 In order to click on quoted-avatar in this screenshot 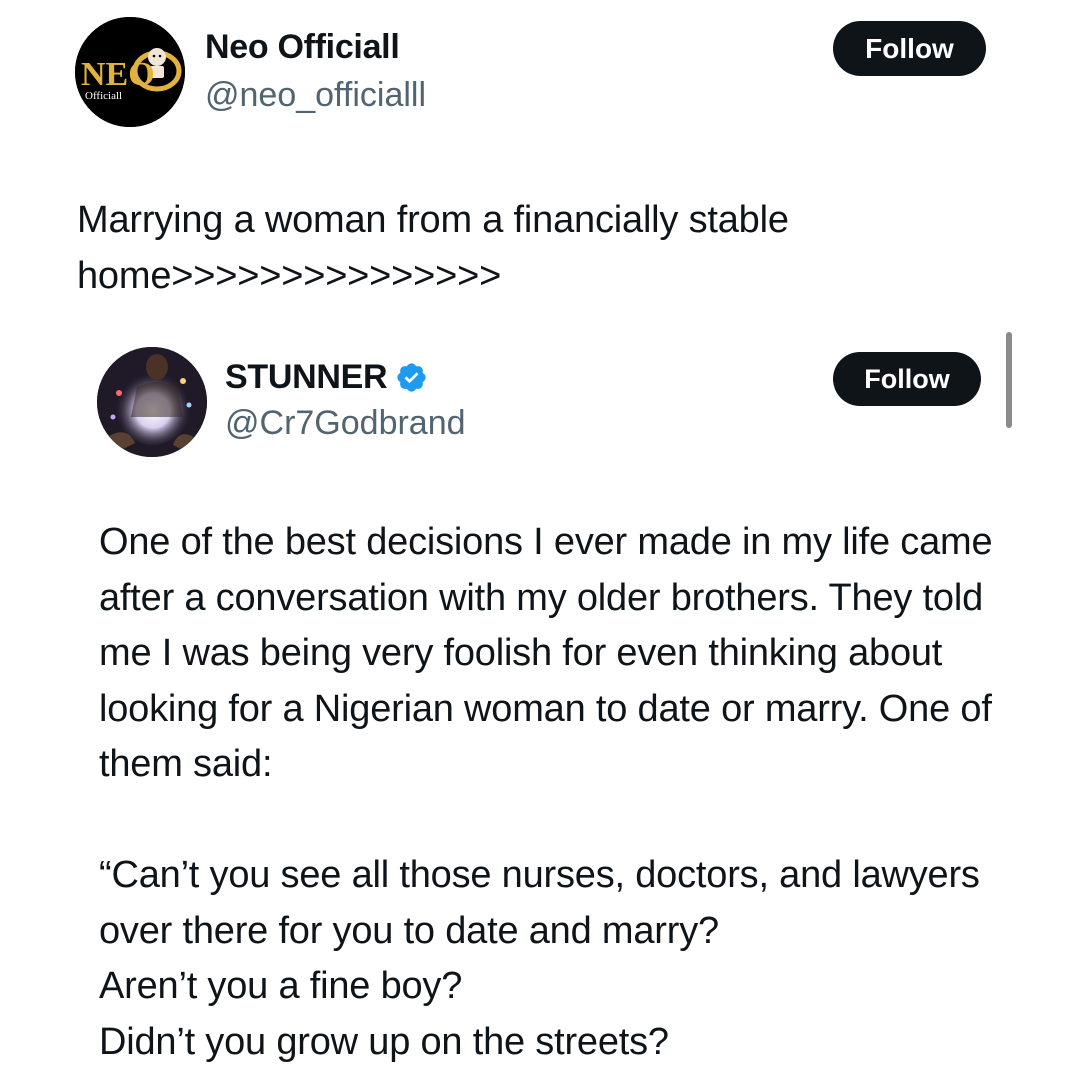, I will do `click(152, 402)`.